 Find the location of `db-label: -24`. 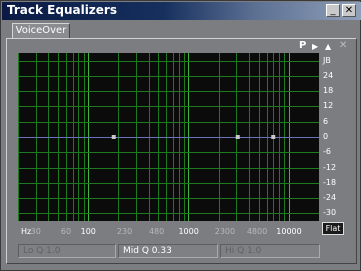

db-label: -24 is located at coordinates (330, 198).